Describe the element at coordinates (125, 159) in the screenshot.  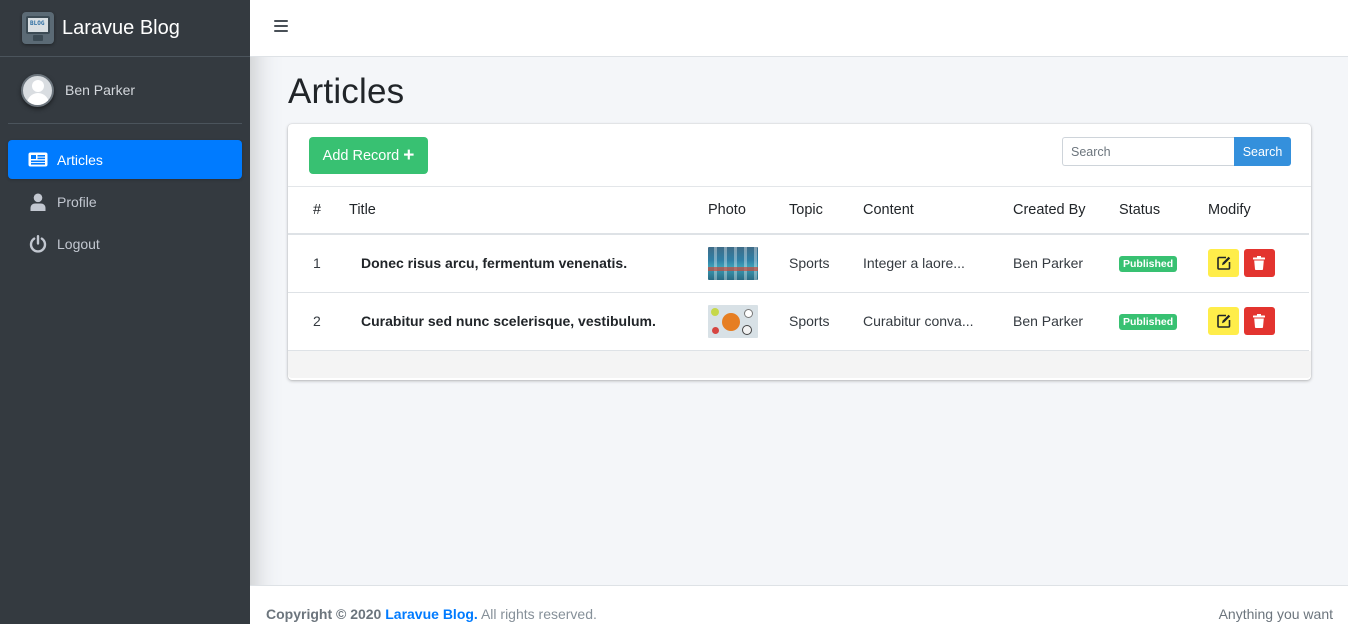
I see `sidebar-item-articles: Articles` at that location.